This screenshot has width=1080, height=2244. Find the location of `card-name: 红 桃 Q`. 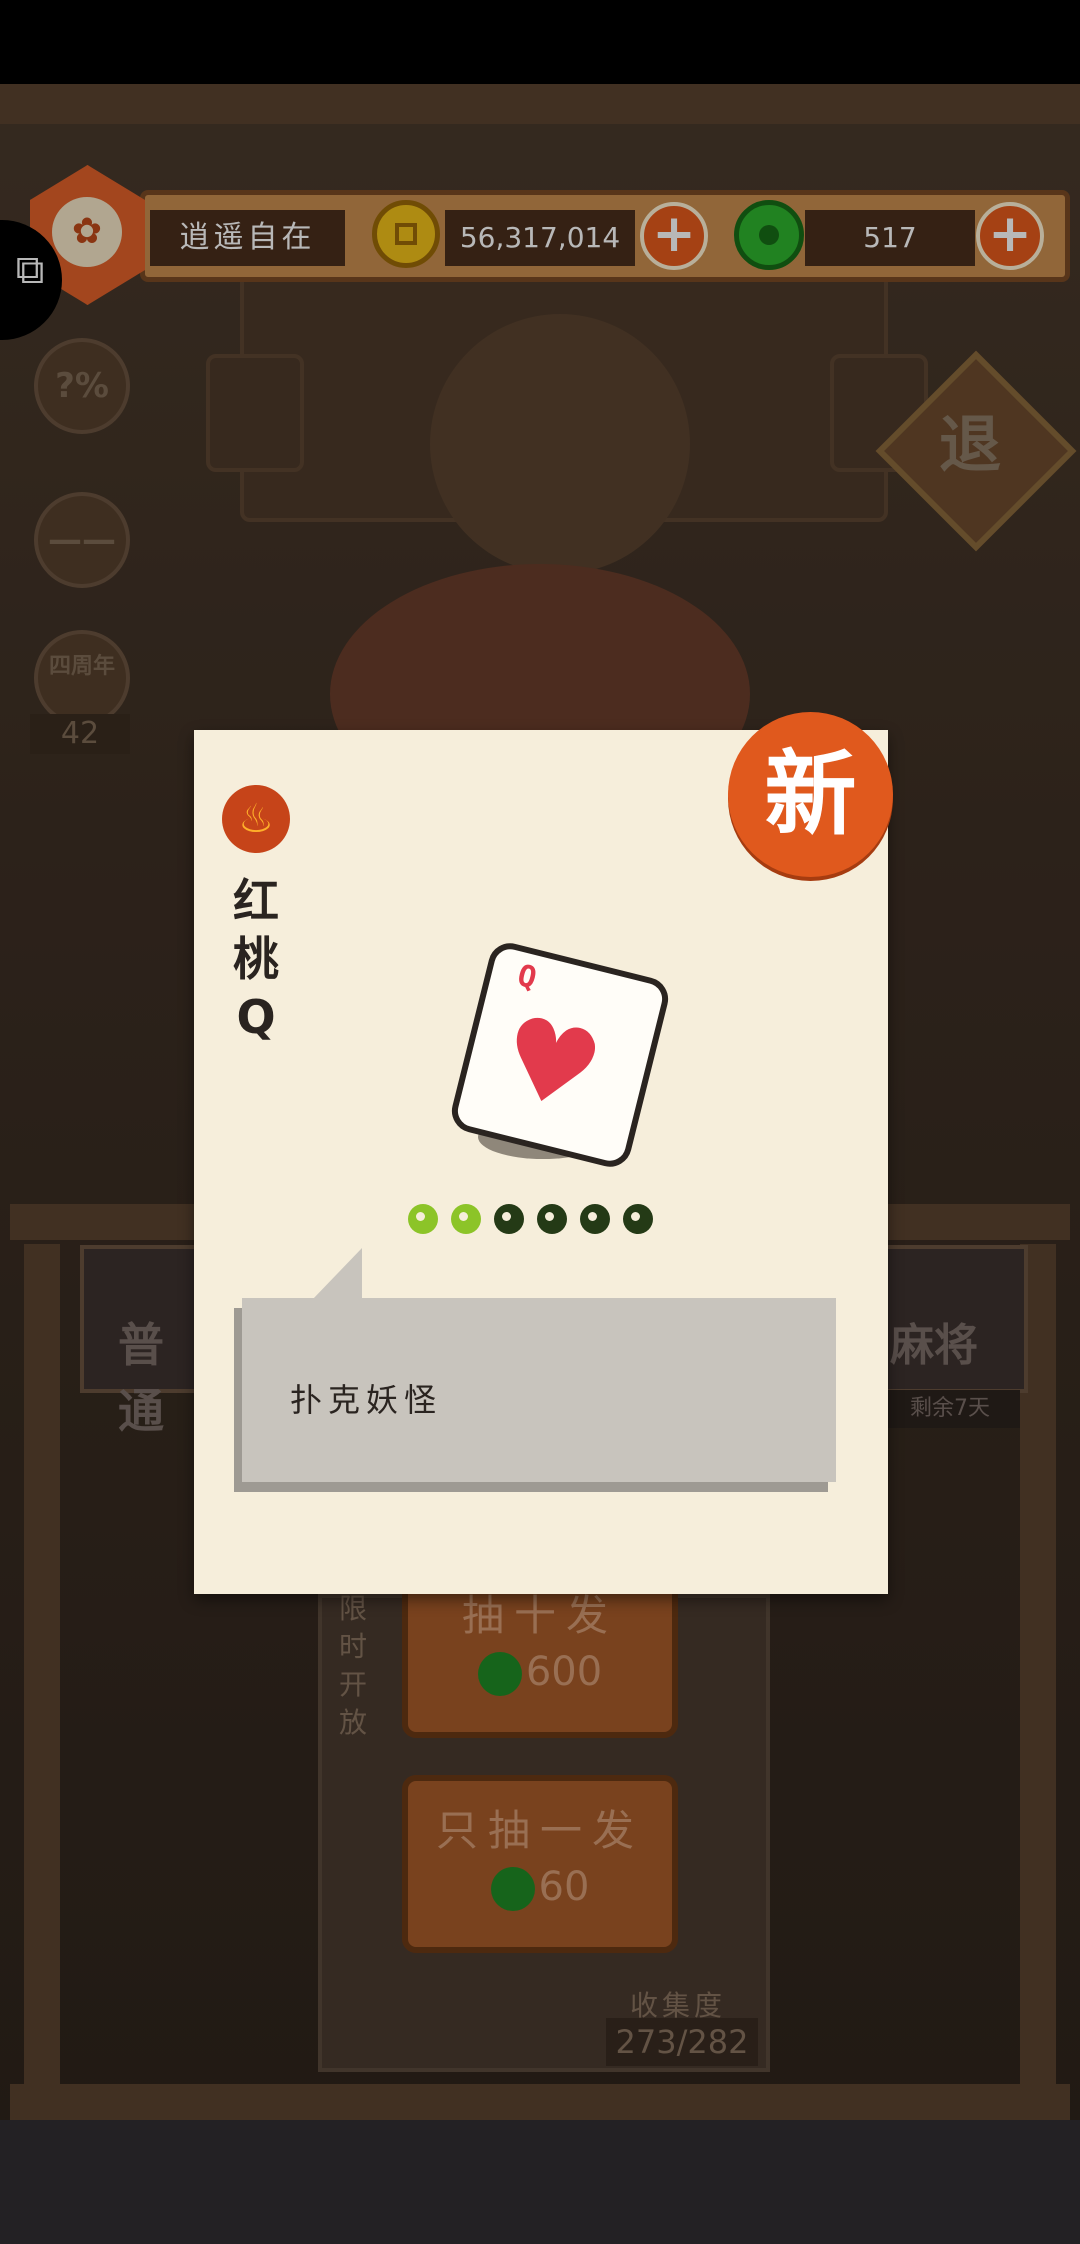

card-name: 红 桃 Q is located at coordinates (256, 959).